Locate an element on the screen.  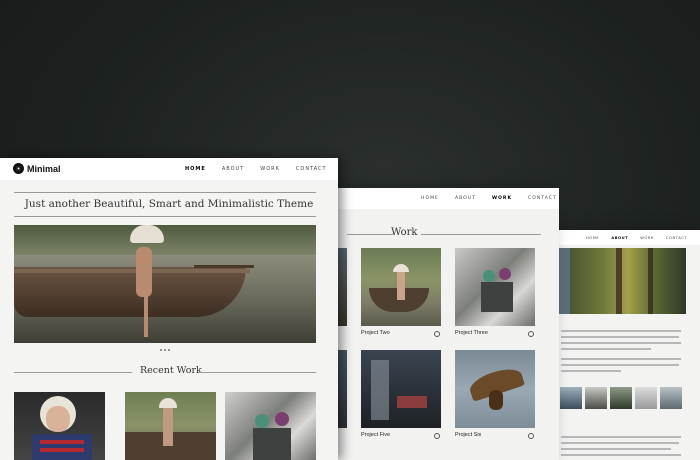
home-nav: Home About Work Contact is located at coordinates (261, 169).